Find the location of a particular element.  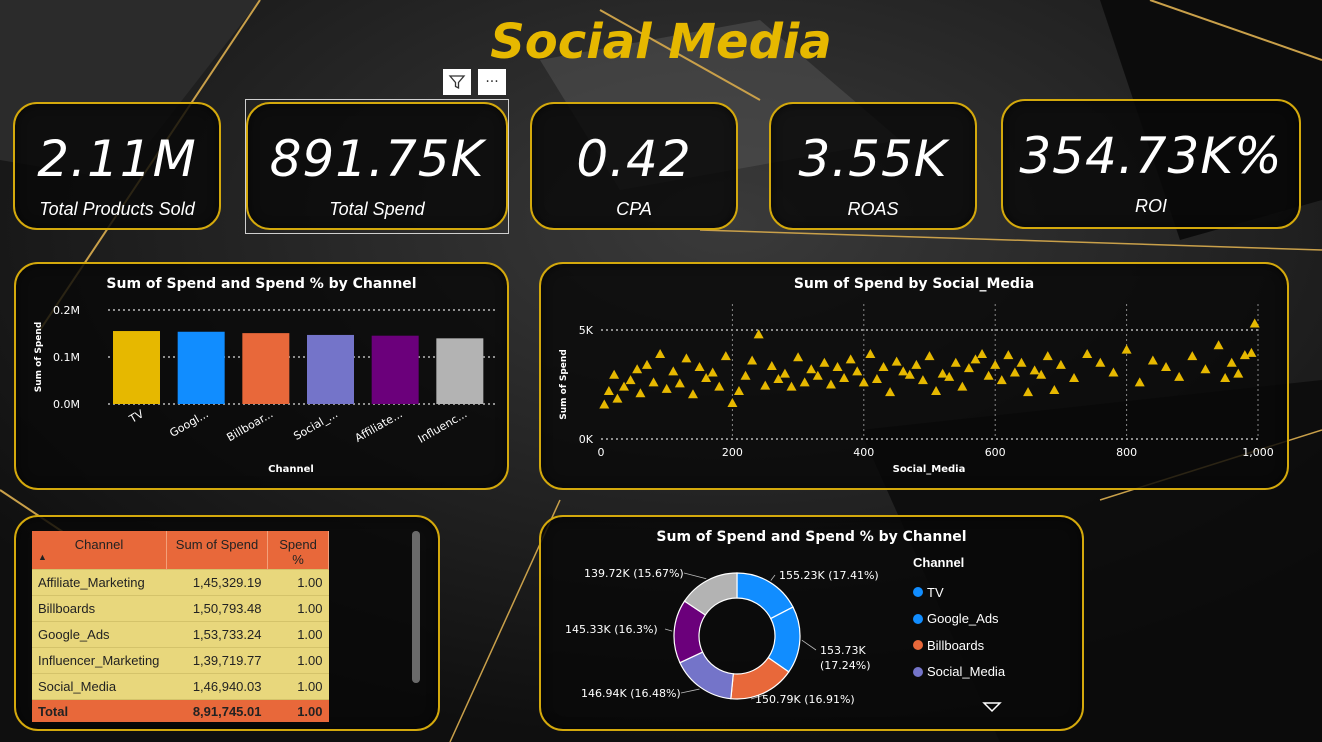

table-cell: 1,45,329.19 is located at coordinates (217, 582).